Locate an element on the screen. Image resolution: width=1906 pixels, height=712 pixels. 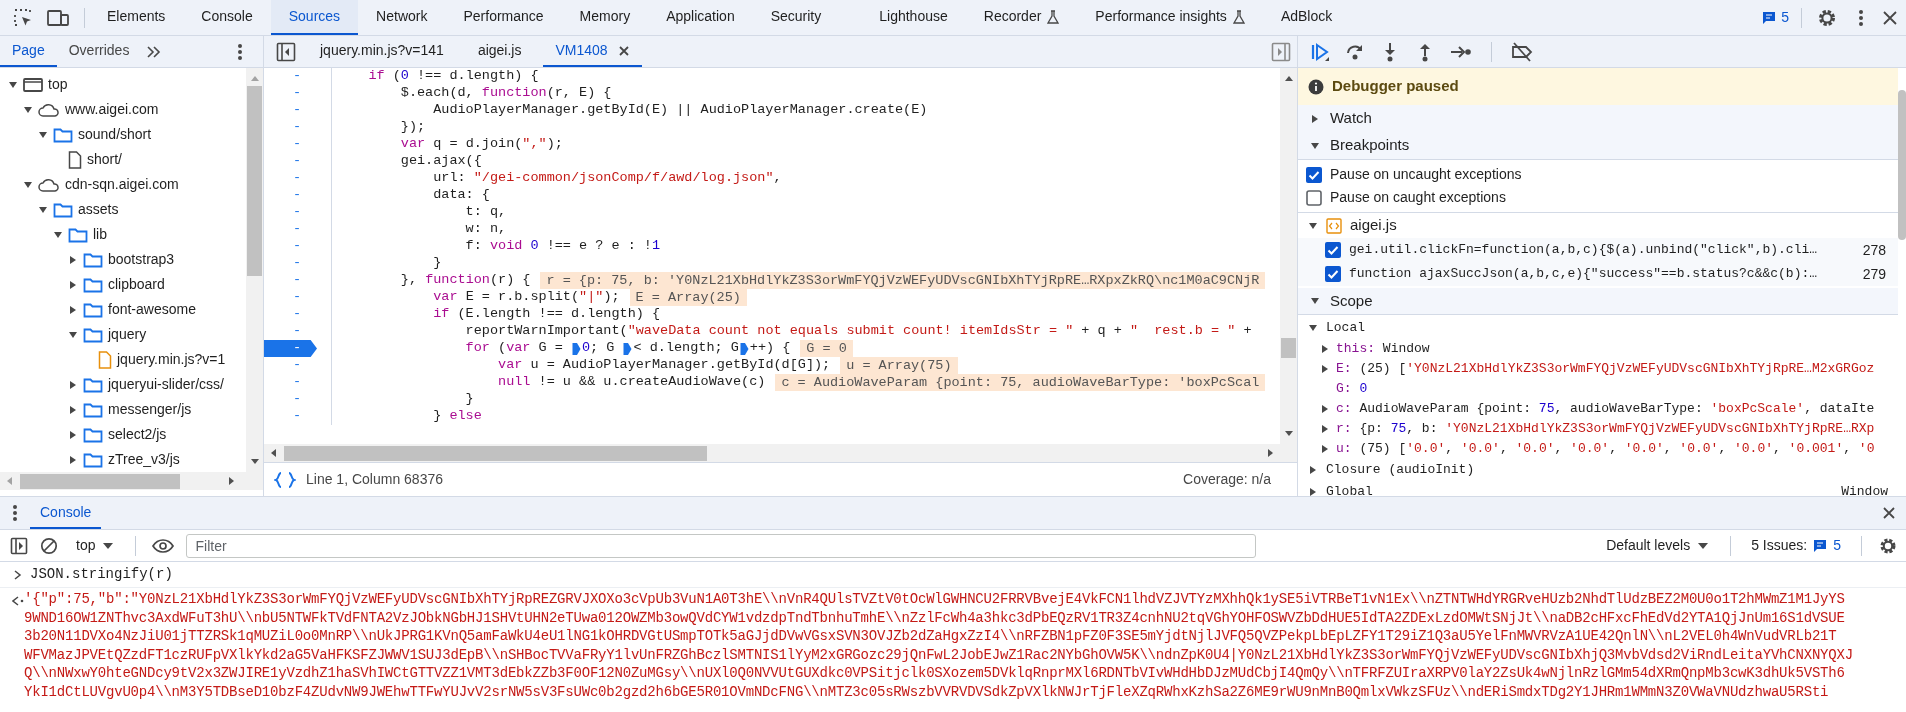
section-header: Watch is located at coordinates (1598, 118).